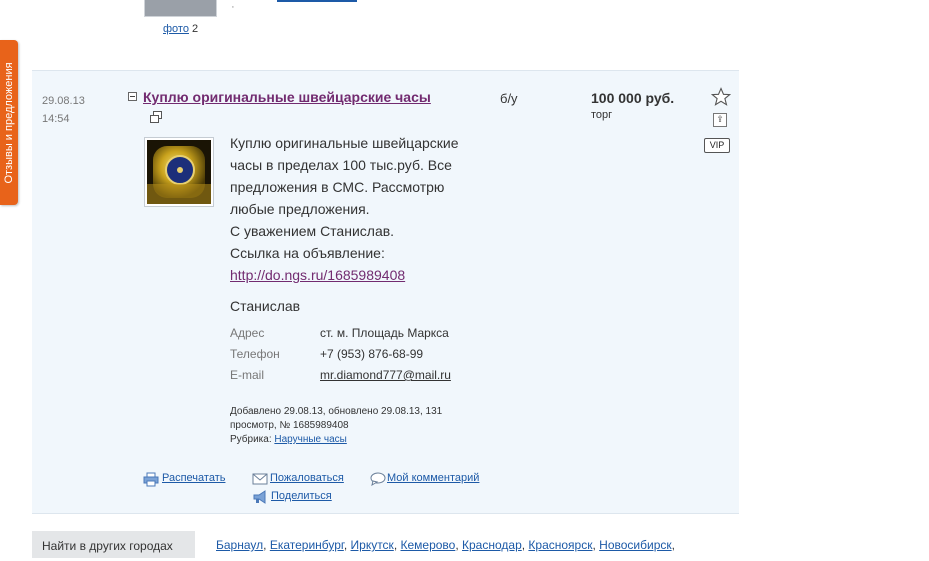  What do you see at coordinates (602, 115) in the screenshot?
I see `listing-bargain: торг` at bounding box center [602, 115].